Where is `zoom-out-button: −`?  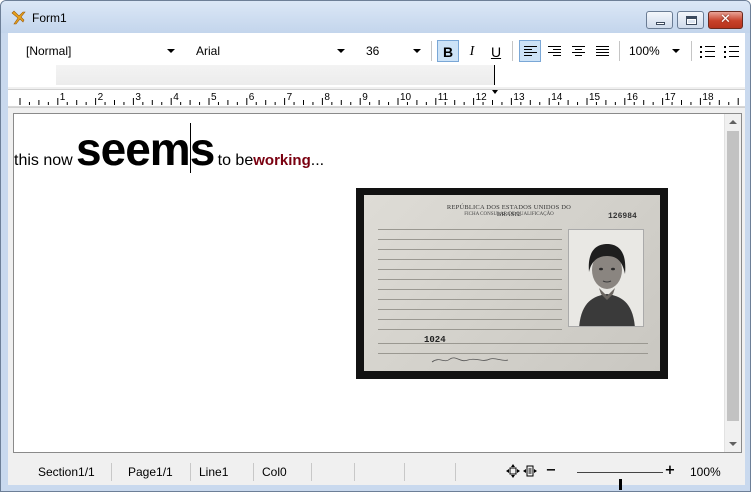 zoom-out-button: − is located at coordinates (551, 471).